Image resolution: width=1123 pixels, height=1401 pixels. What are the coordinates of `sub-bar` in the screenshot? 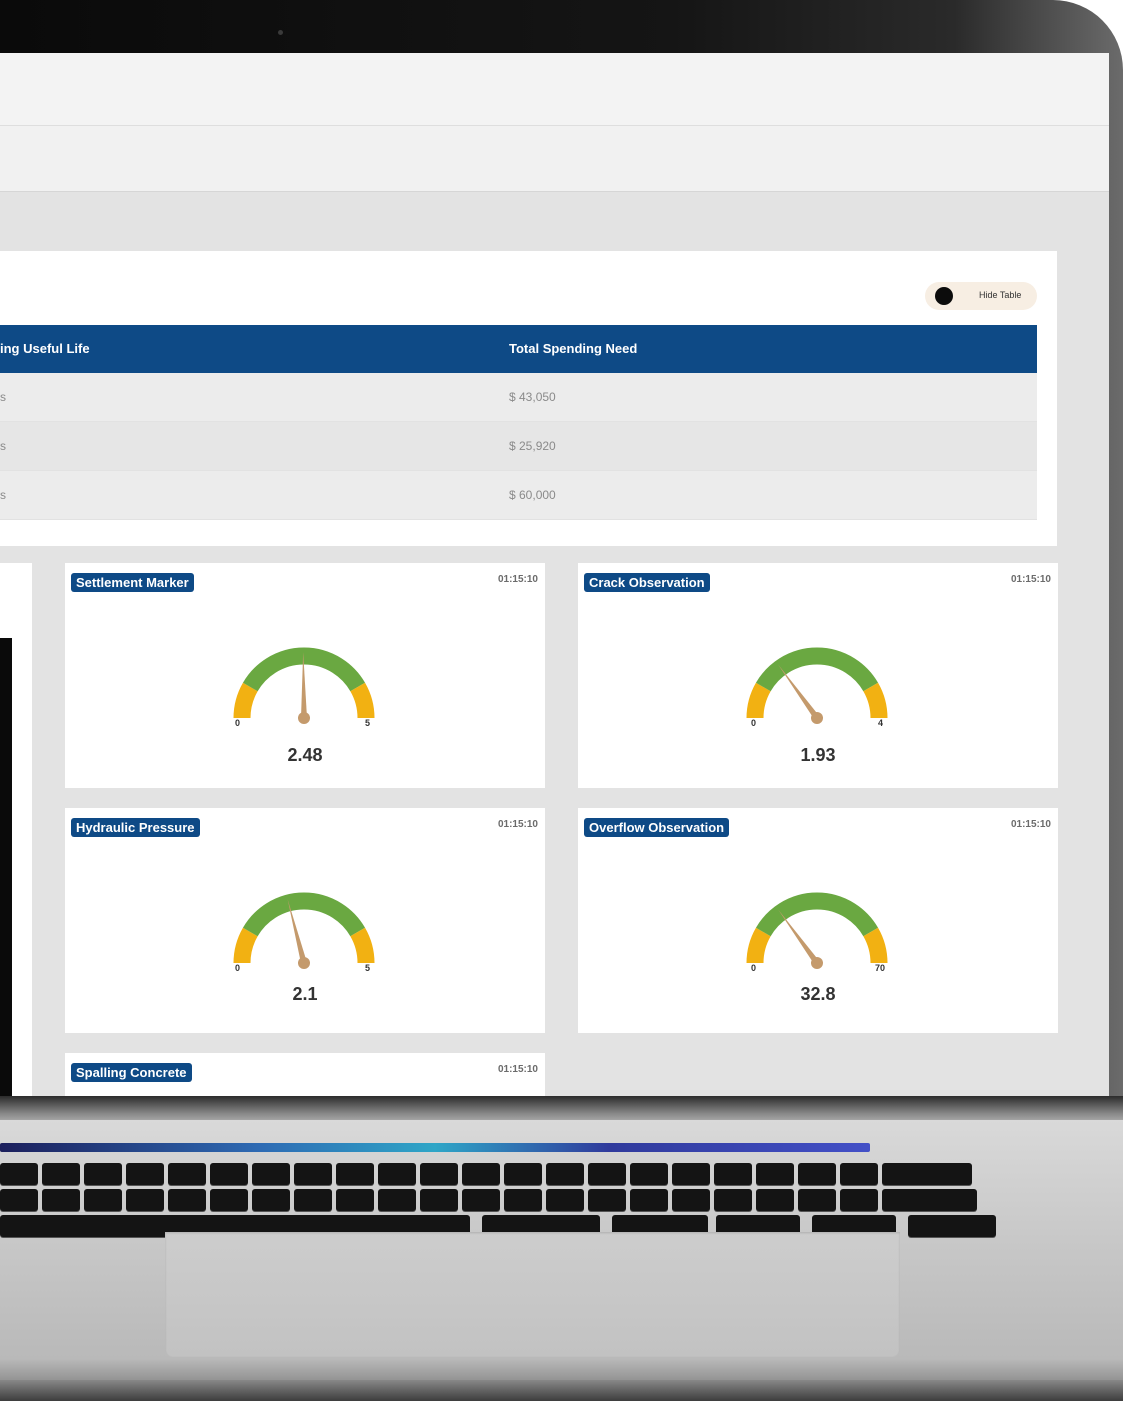 It's located at (554, 159).